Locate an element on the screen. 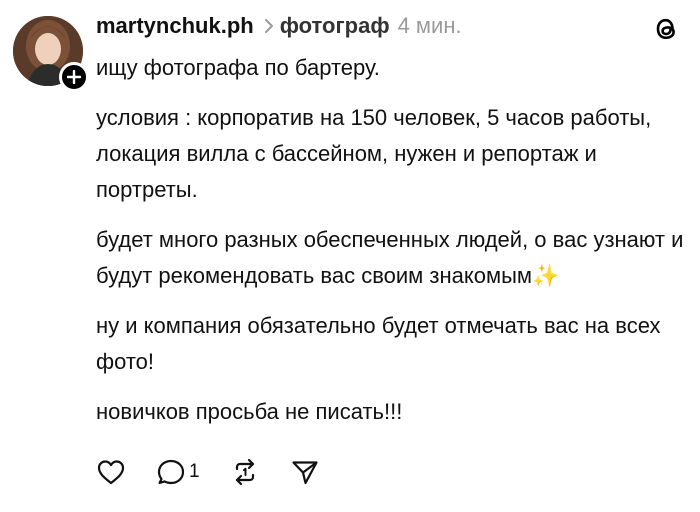  follow-button is located at coordinates (74, 77).